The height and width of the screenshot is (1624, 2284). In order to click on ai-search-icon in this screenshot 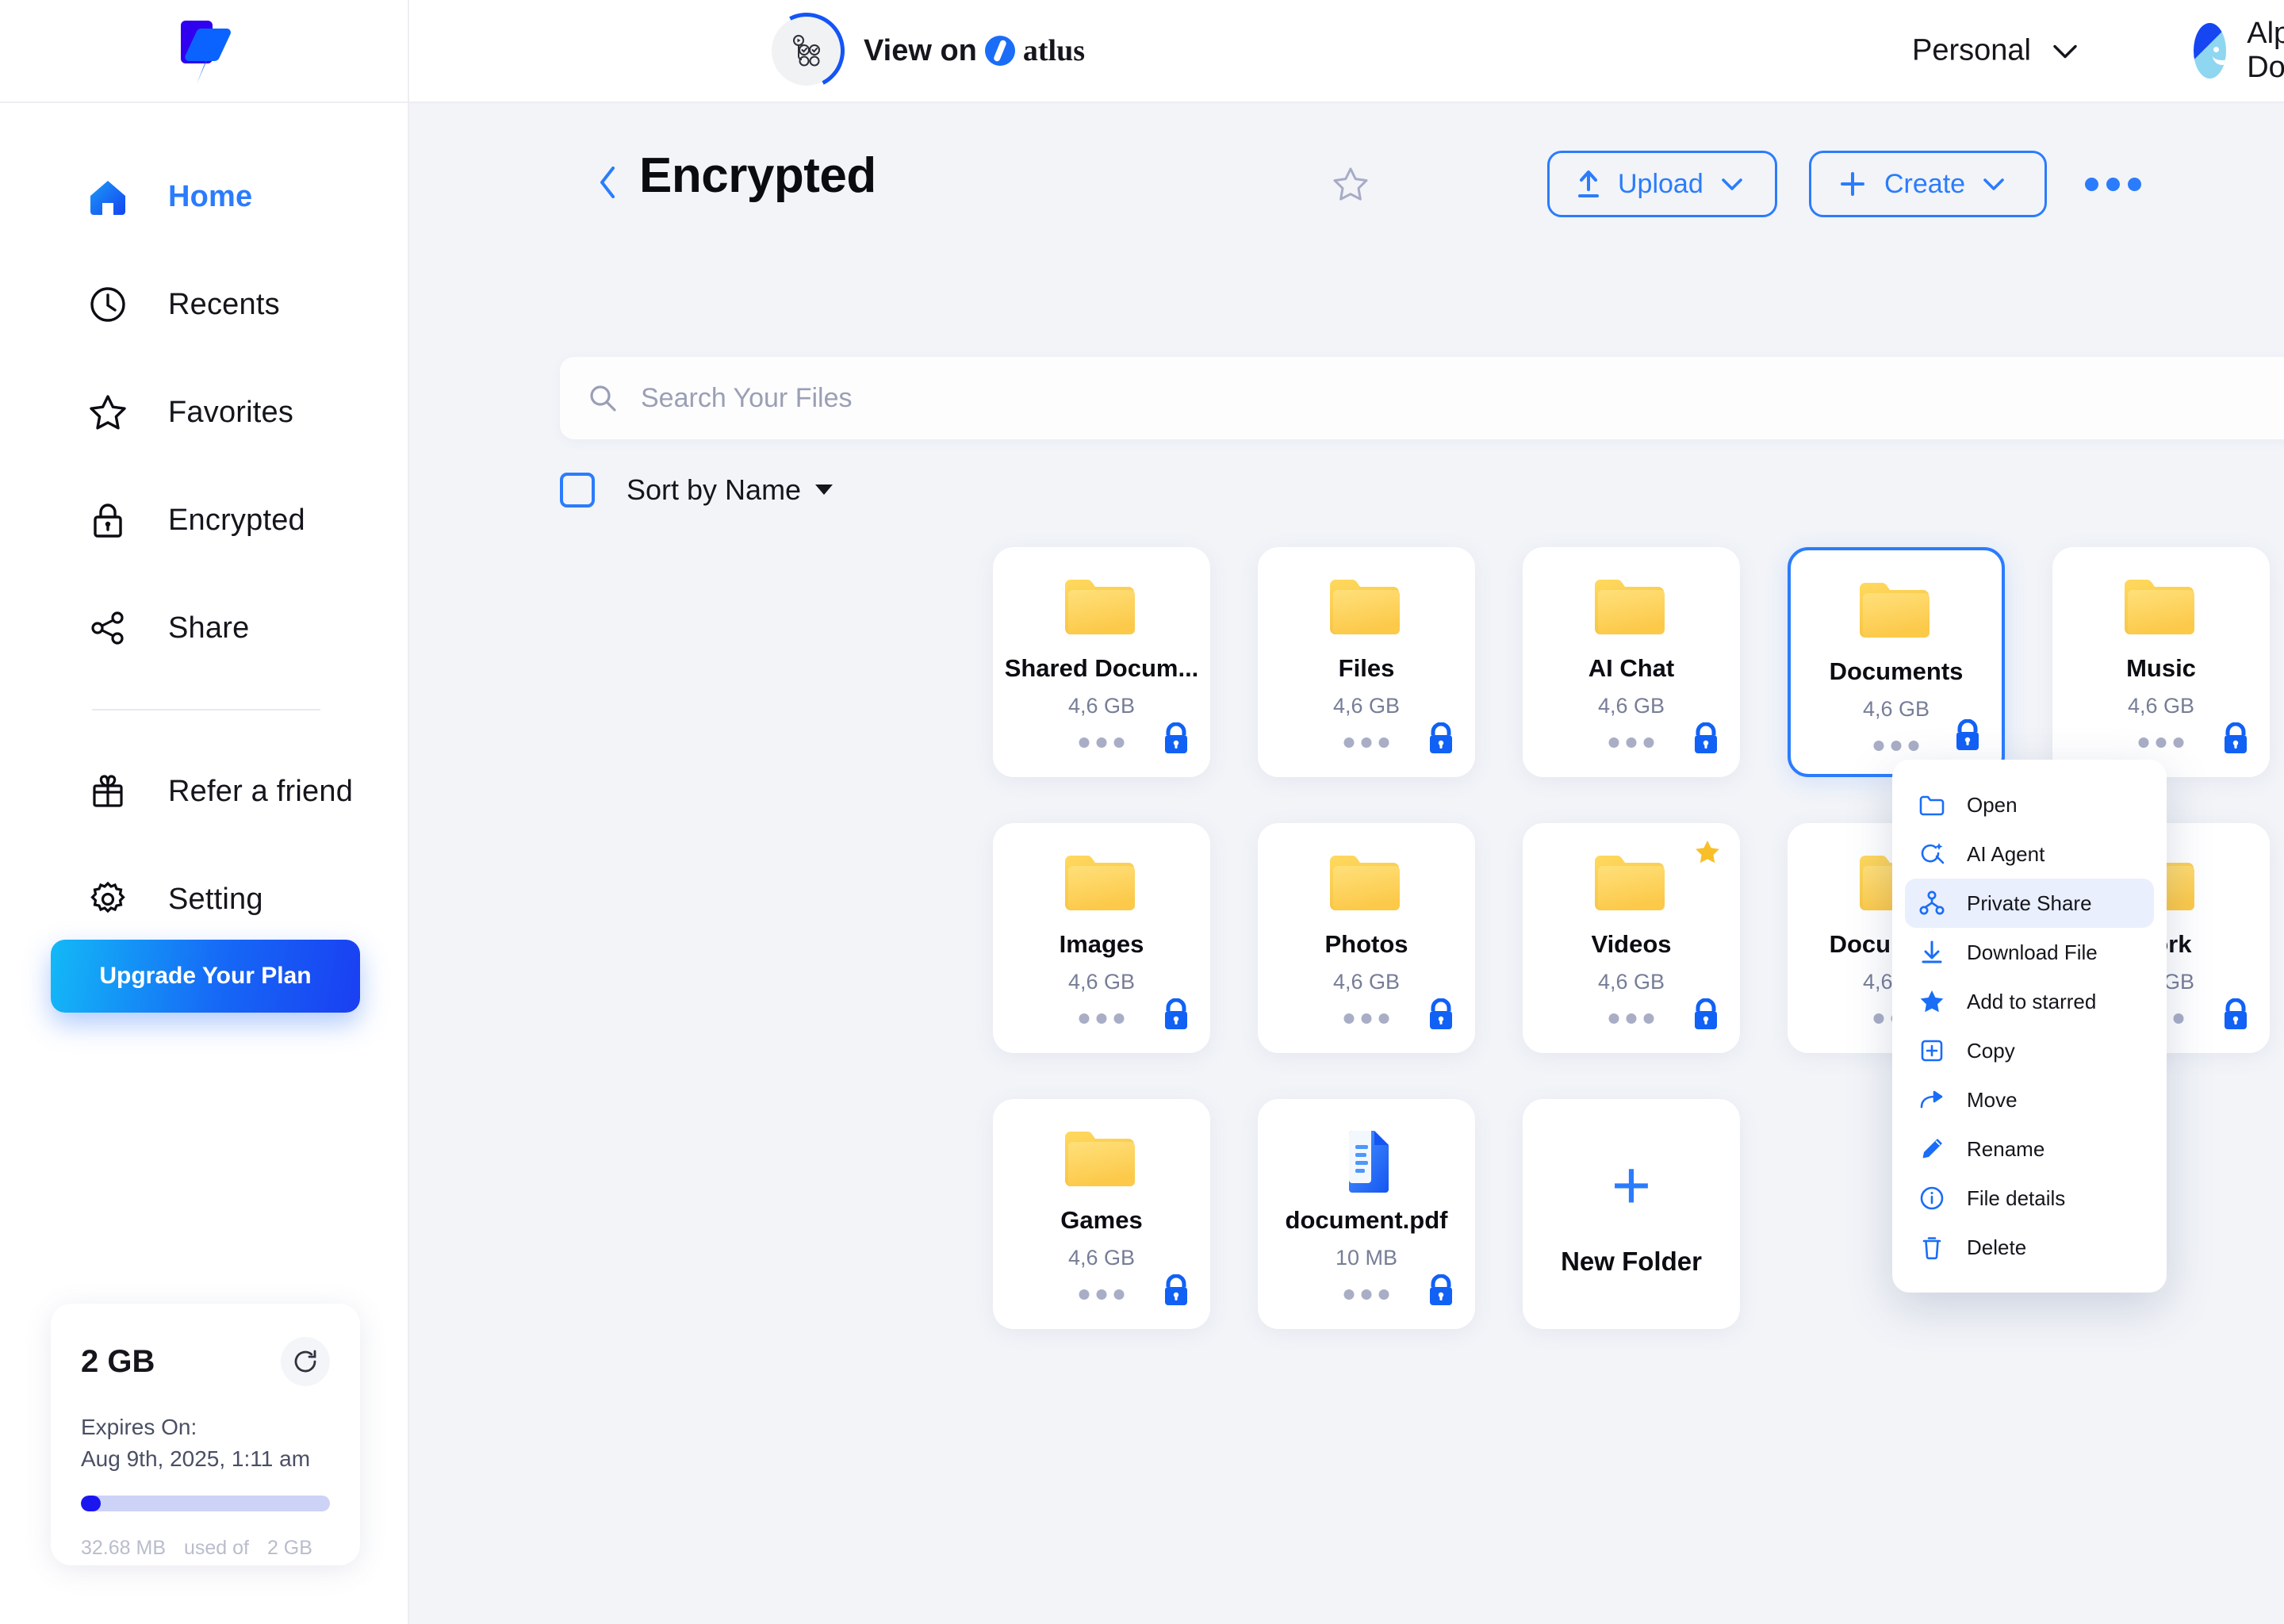, I will do `click(1932, 854)`.